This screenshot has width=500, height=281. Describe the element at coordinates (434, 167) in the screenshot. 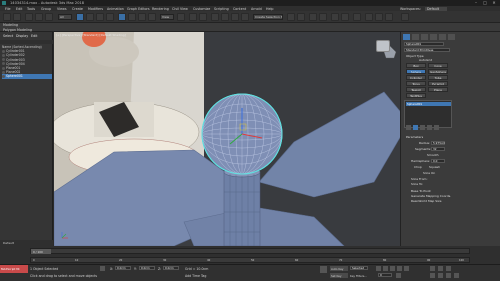

I see `squash-radio: Squash` at that location.